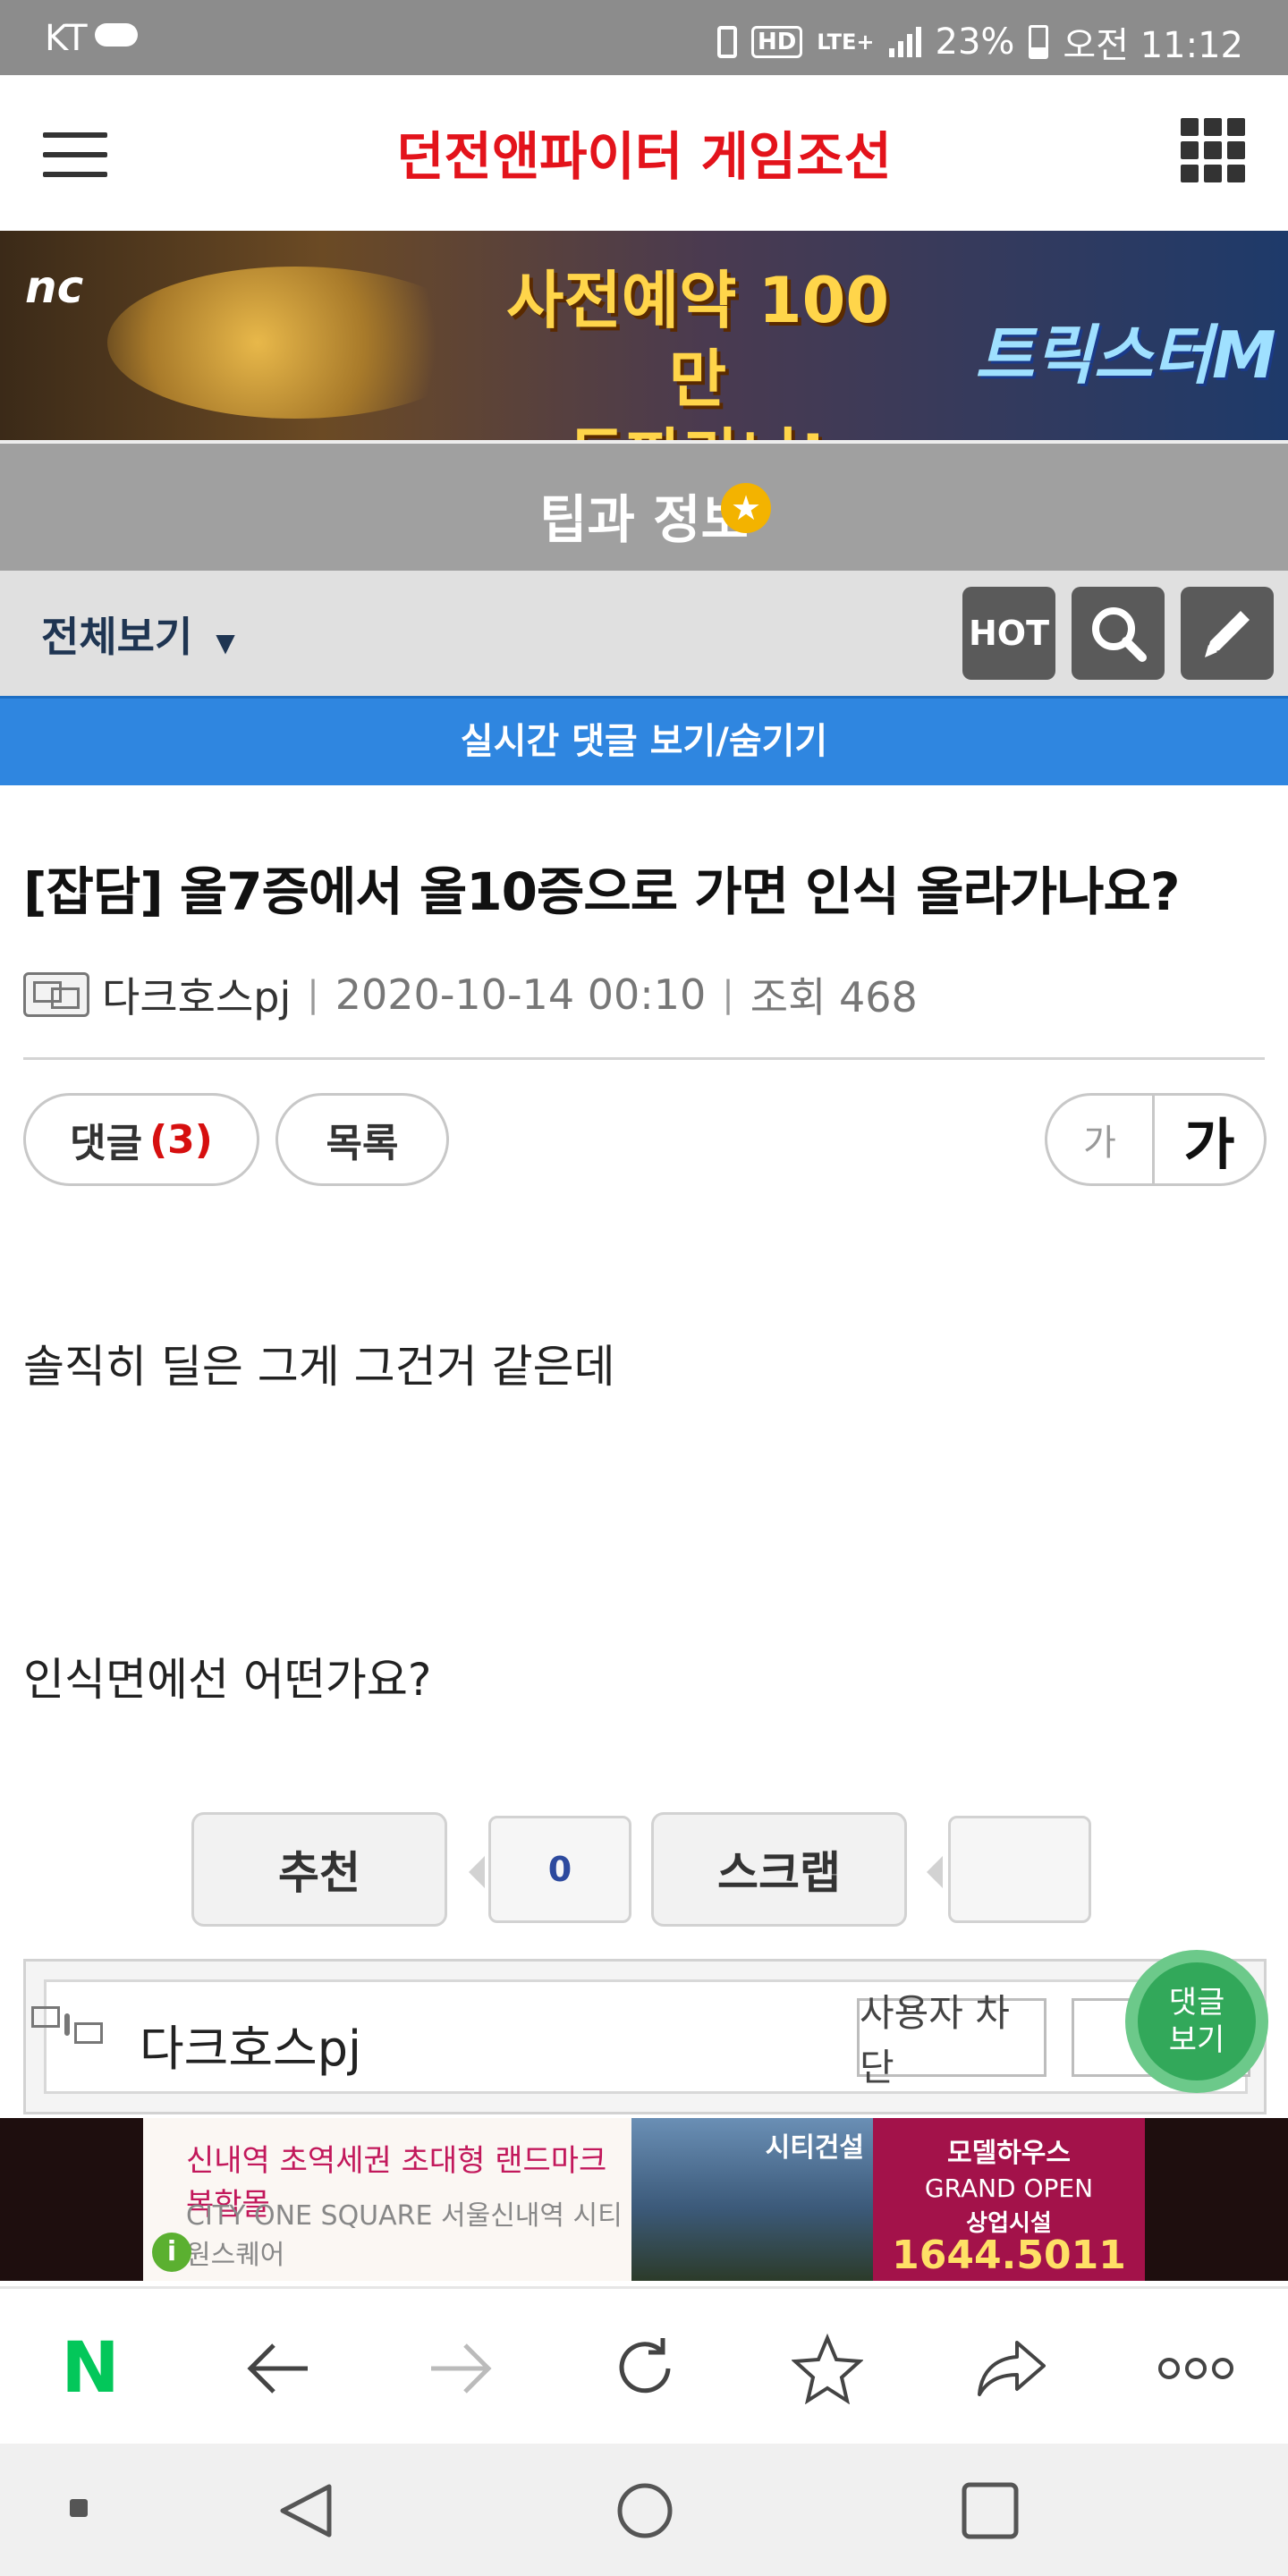 This screenshot has height=2576, width=1288. What do you see at coordinates (975, 42) in the screenshot?
I see `battery-percent: 23%` at bounding box center [975, 42].